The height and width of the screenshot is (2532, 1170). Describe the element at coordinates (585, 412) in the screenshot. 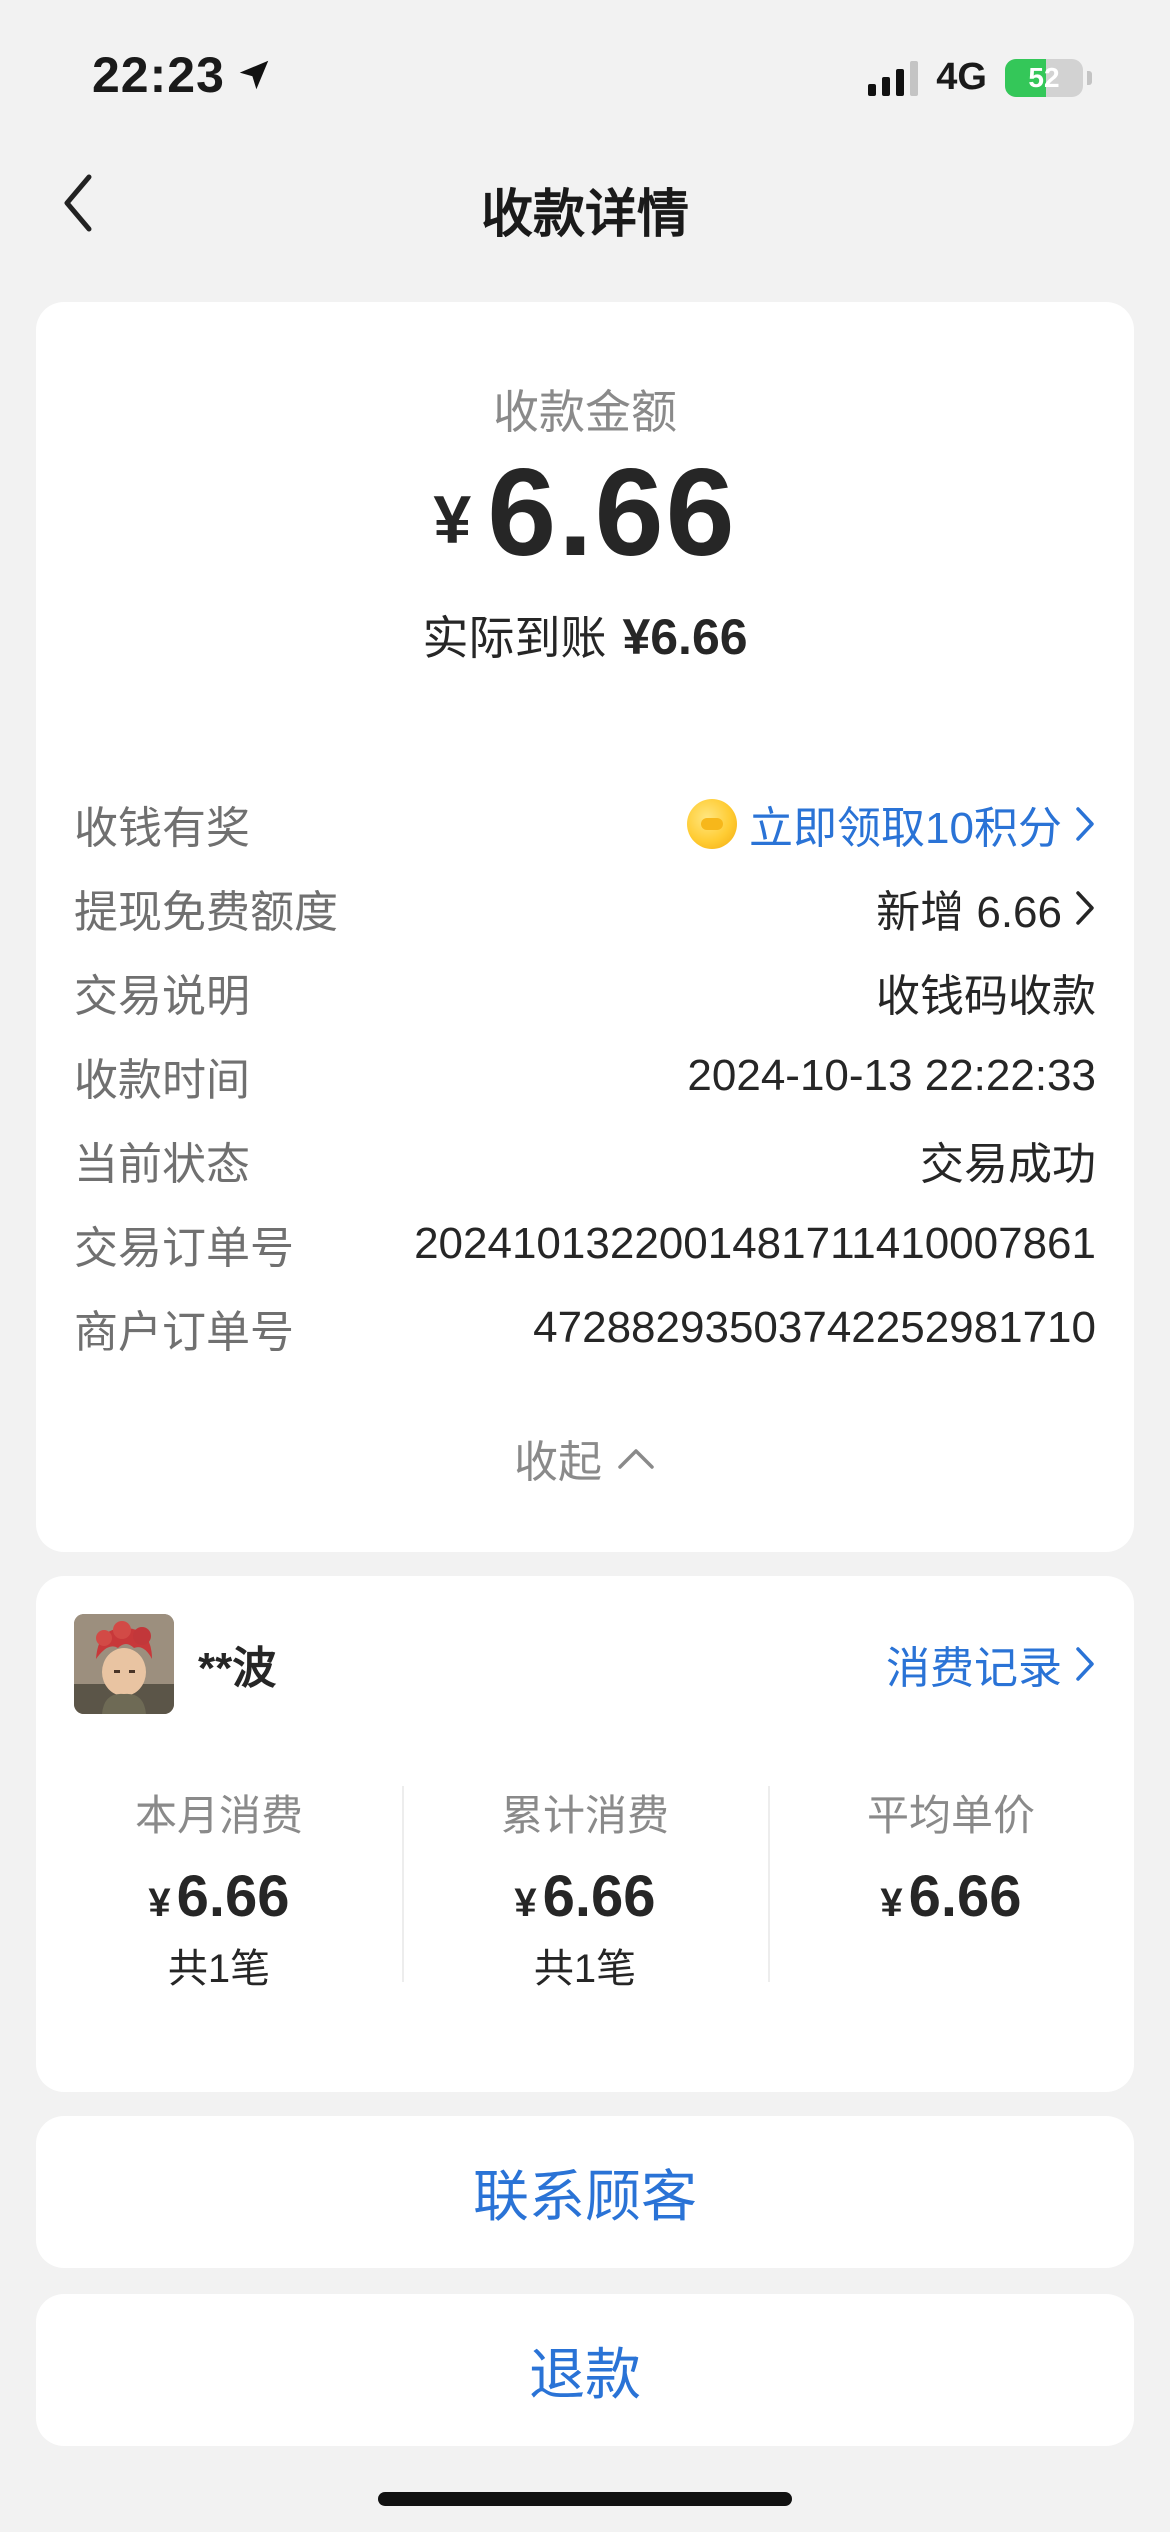

I see `amount-label: 收款金额` at that location.